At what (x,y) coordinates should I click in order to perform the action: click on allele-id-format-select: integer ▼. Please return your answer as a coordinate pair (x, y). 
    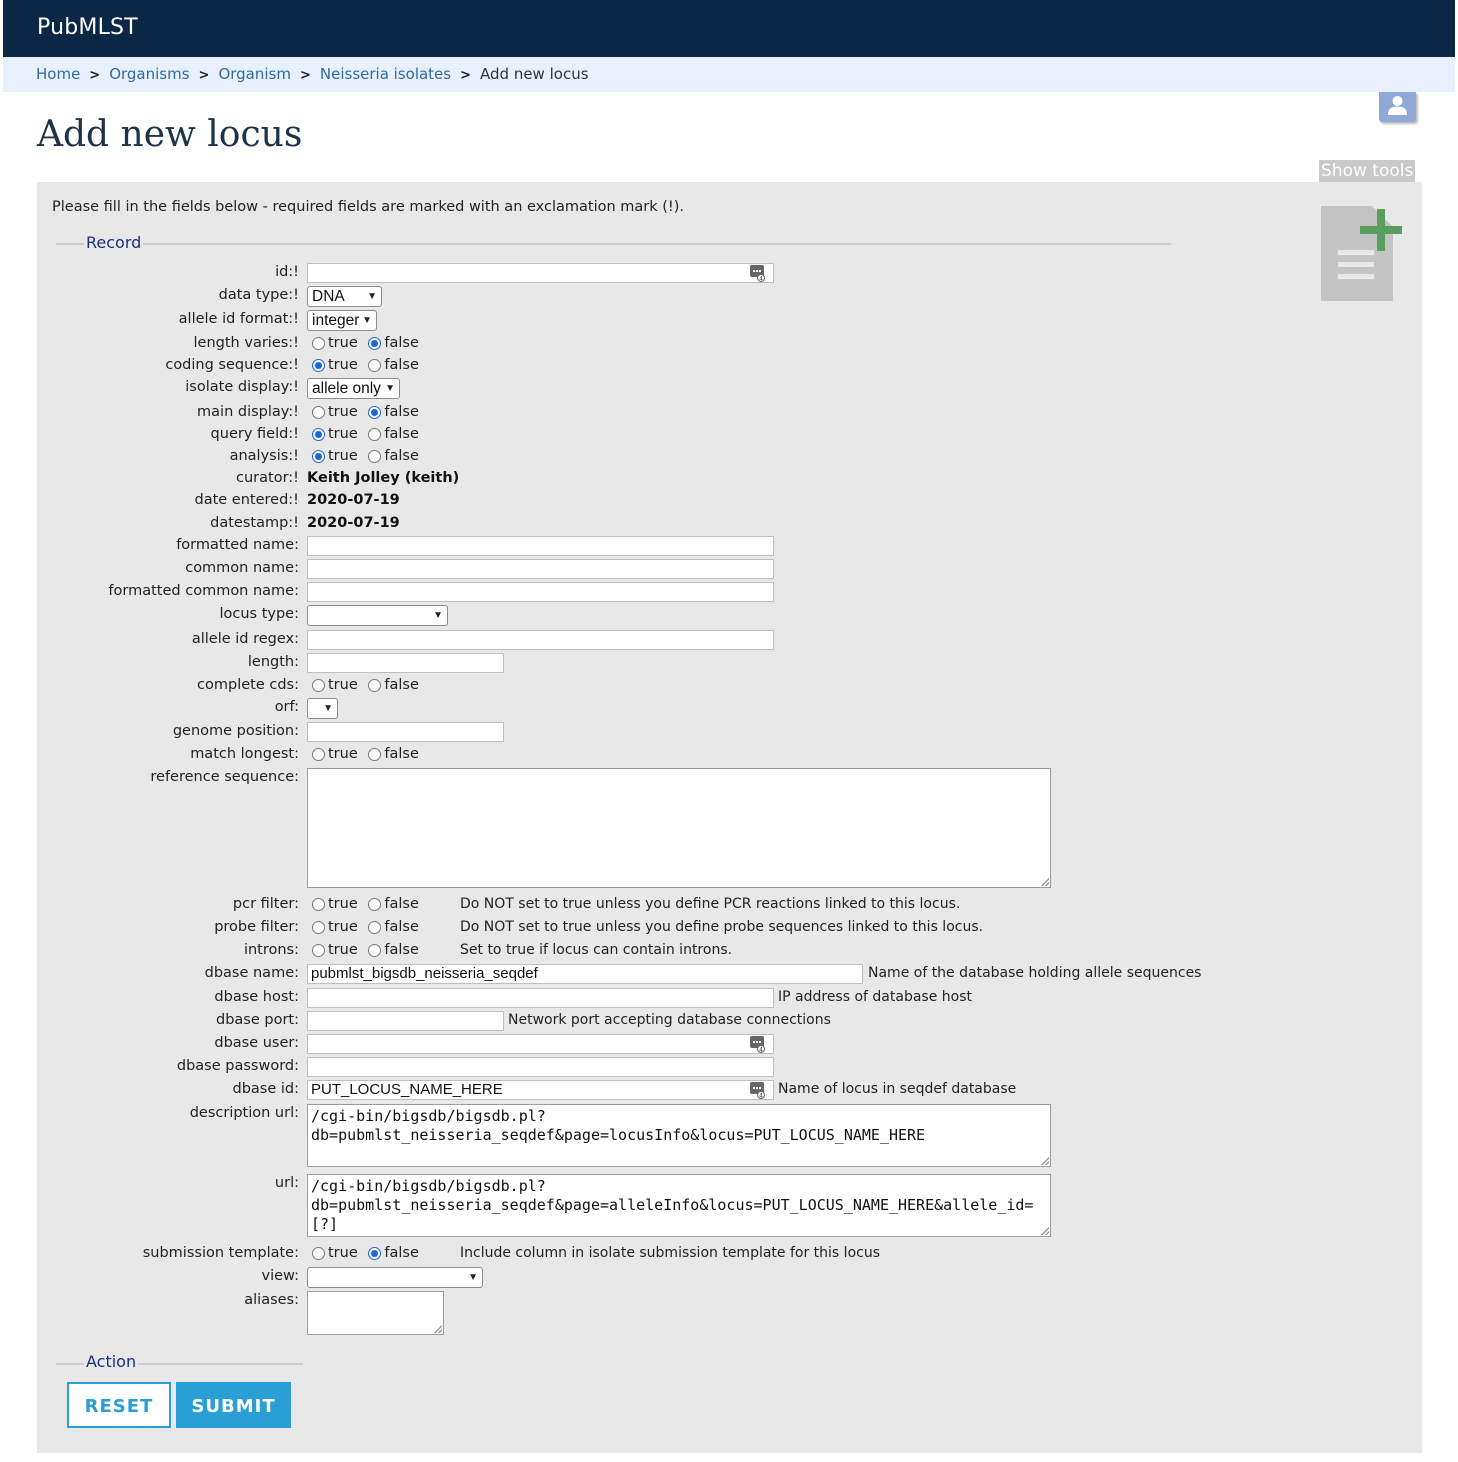
    Looking at the image, I should click on (342, 320).